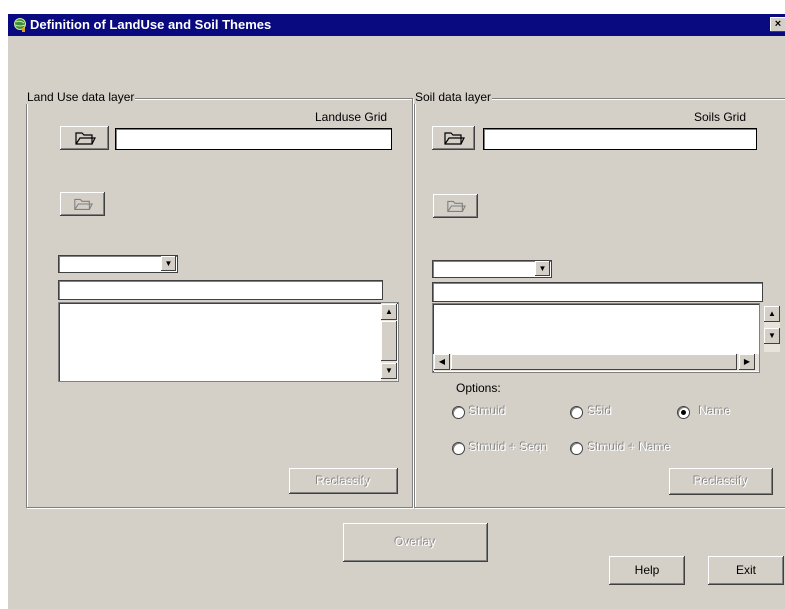  I want to click on soil-list-hscrollbar: ◀ ▶, so click(596, 362).